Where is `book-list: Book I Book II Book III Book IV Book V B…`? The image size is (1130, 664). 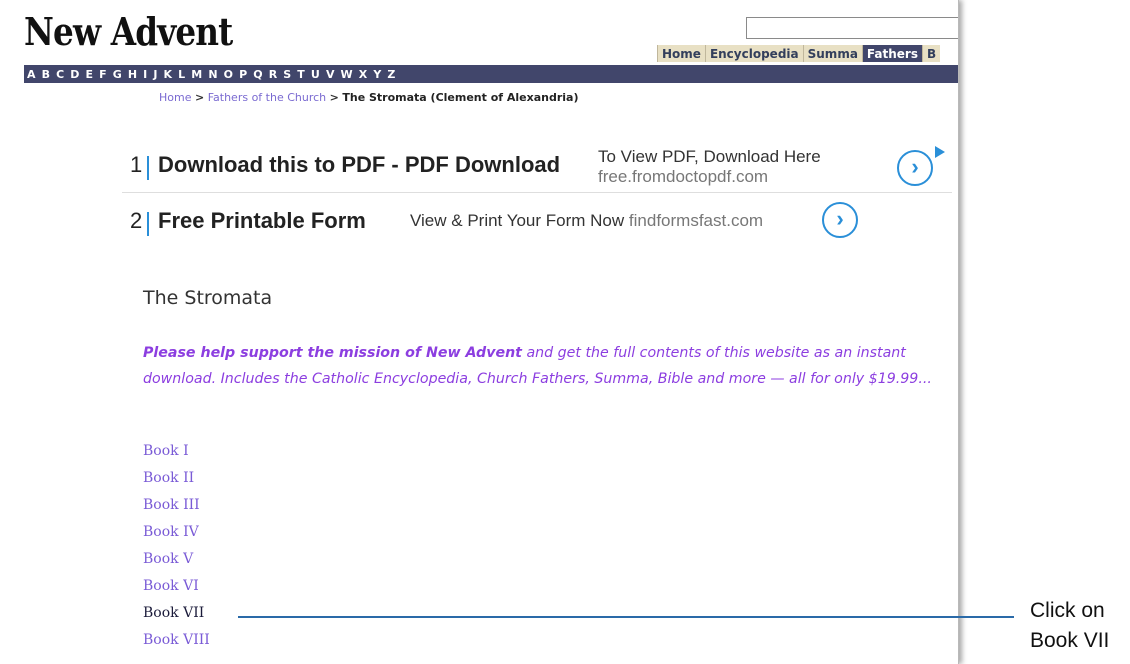
book-list: Book I Book II Book III Book IV Book V B… is located at coordinates (176, 549).